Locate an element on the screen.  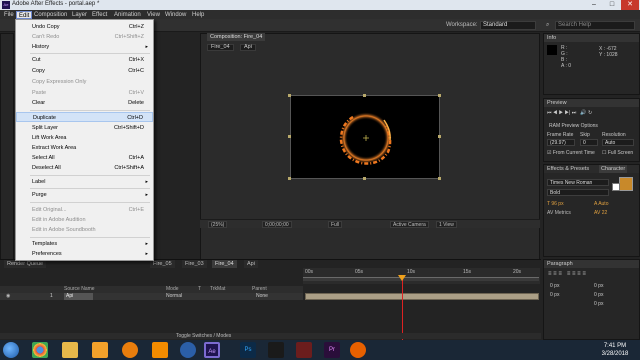
indent-left-value: 0 px is located at coordinates (554, 286).